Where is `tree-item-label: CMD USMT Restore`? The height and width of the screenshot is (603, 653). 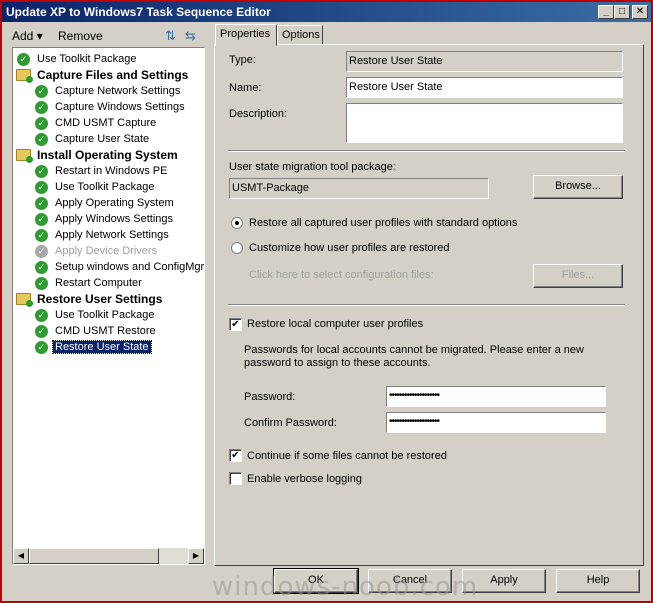 tree-item-label: CMD USMT Restore is located at coordinates (105, 331).